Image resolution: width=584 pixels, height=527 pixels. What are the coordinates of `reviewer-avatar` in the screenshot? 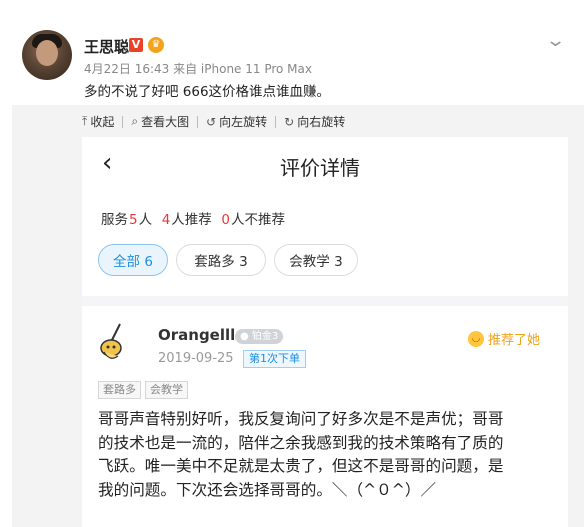 It's located at (117, 343).